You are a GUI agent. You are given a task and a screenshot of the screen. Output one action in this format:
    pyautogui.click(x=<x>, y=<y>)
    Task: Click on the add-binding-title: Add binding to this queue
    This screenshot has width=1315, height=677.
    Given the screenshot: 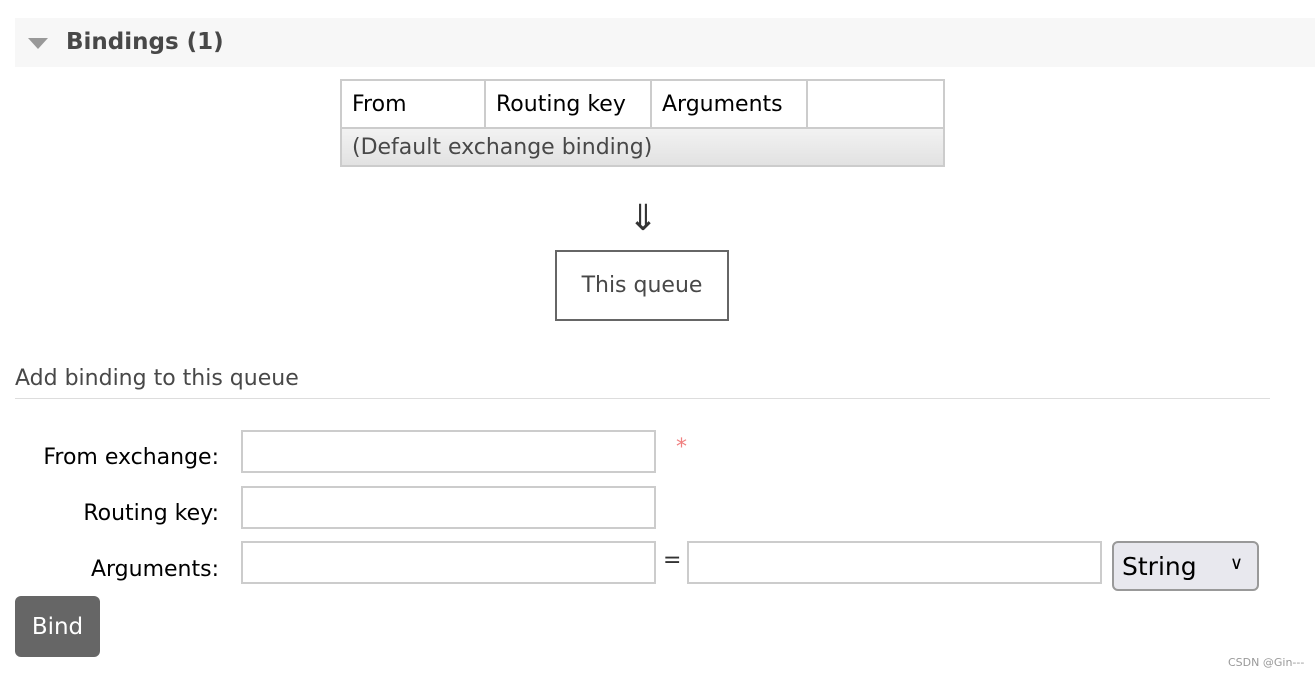 What is the action you would take?
    pyautogui.click(x=157, y=378)
    